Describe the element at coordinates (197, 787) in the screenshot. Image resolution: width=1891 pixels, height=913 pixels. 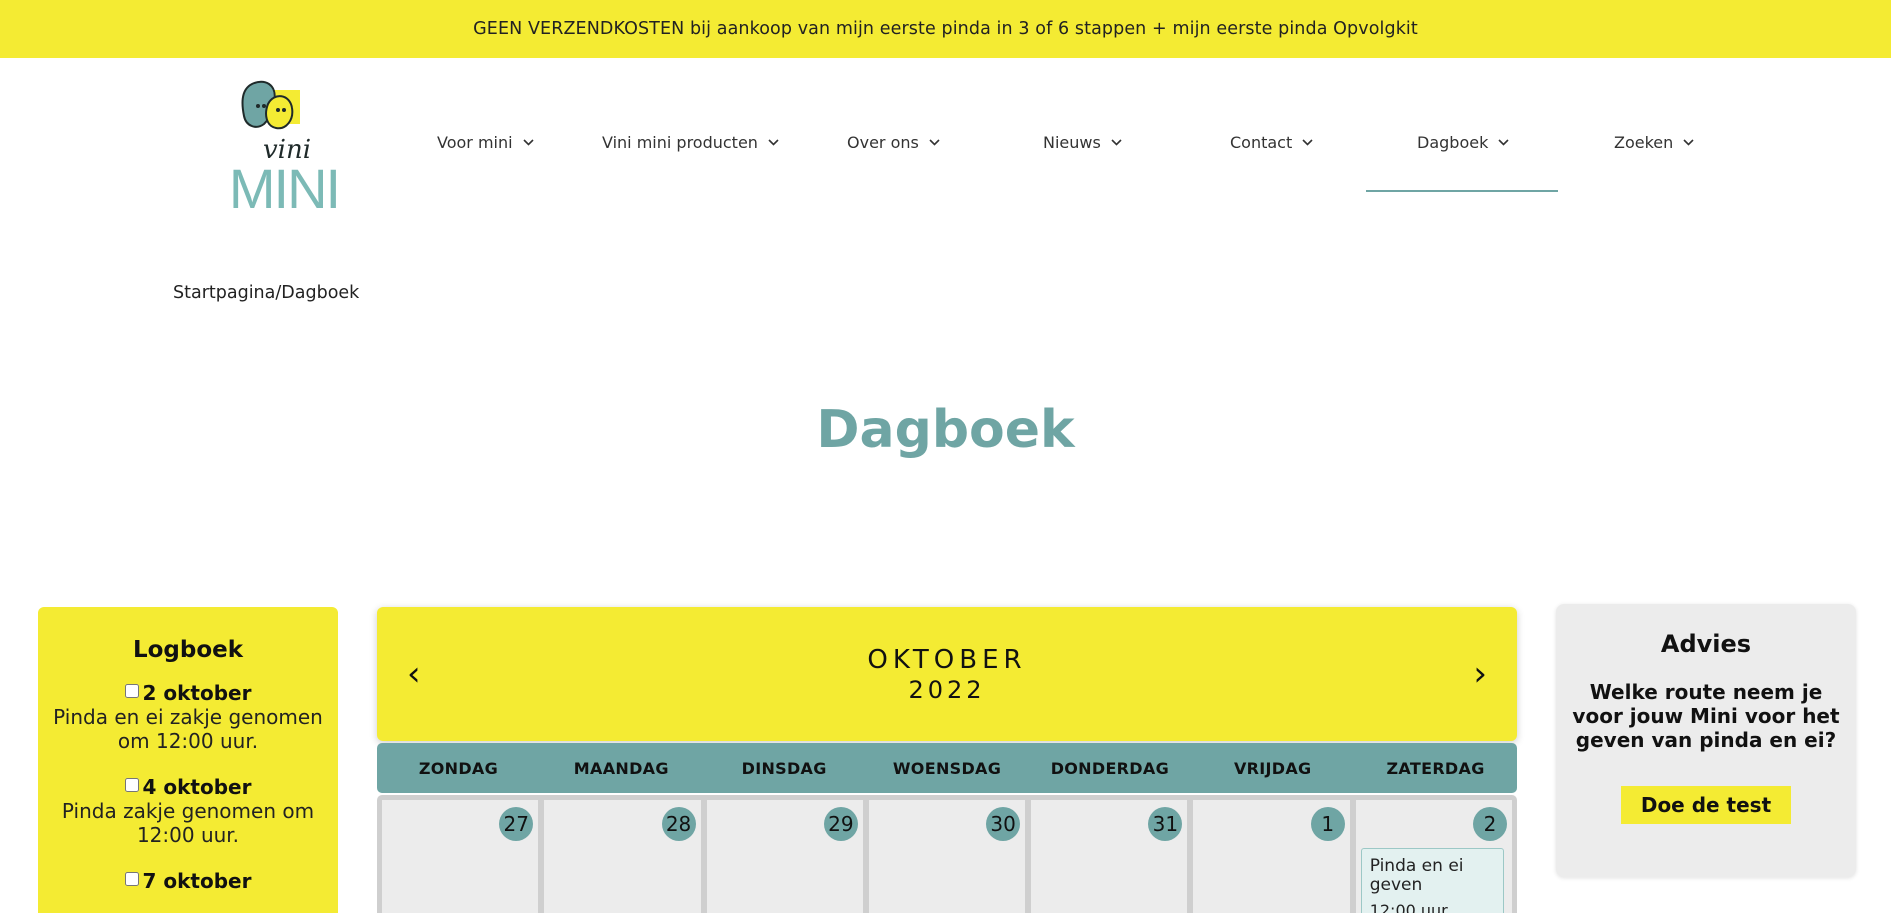
I see `log-entry-date: 4 oktober` at that location.